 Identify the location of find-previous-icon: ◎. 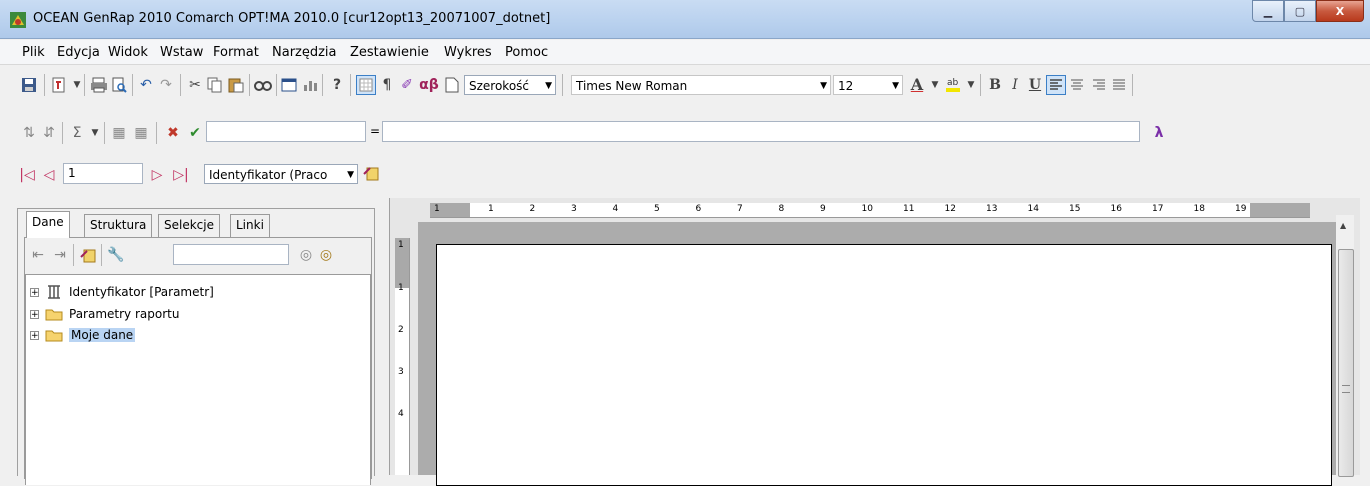
(306, 255).